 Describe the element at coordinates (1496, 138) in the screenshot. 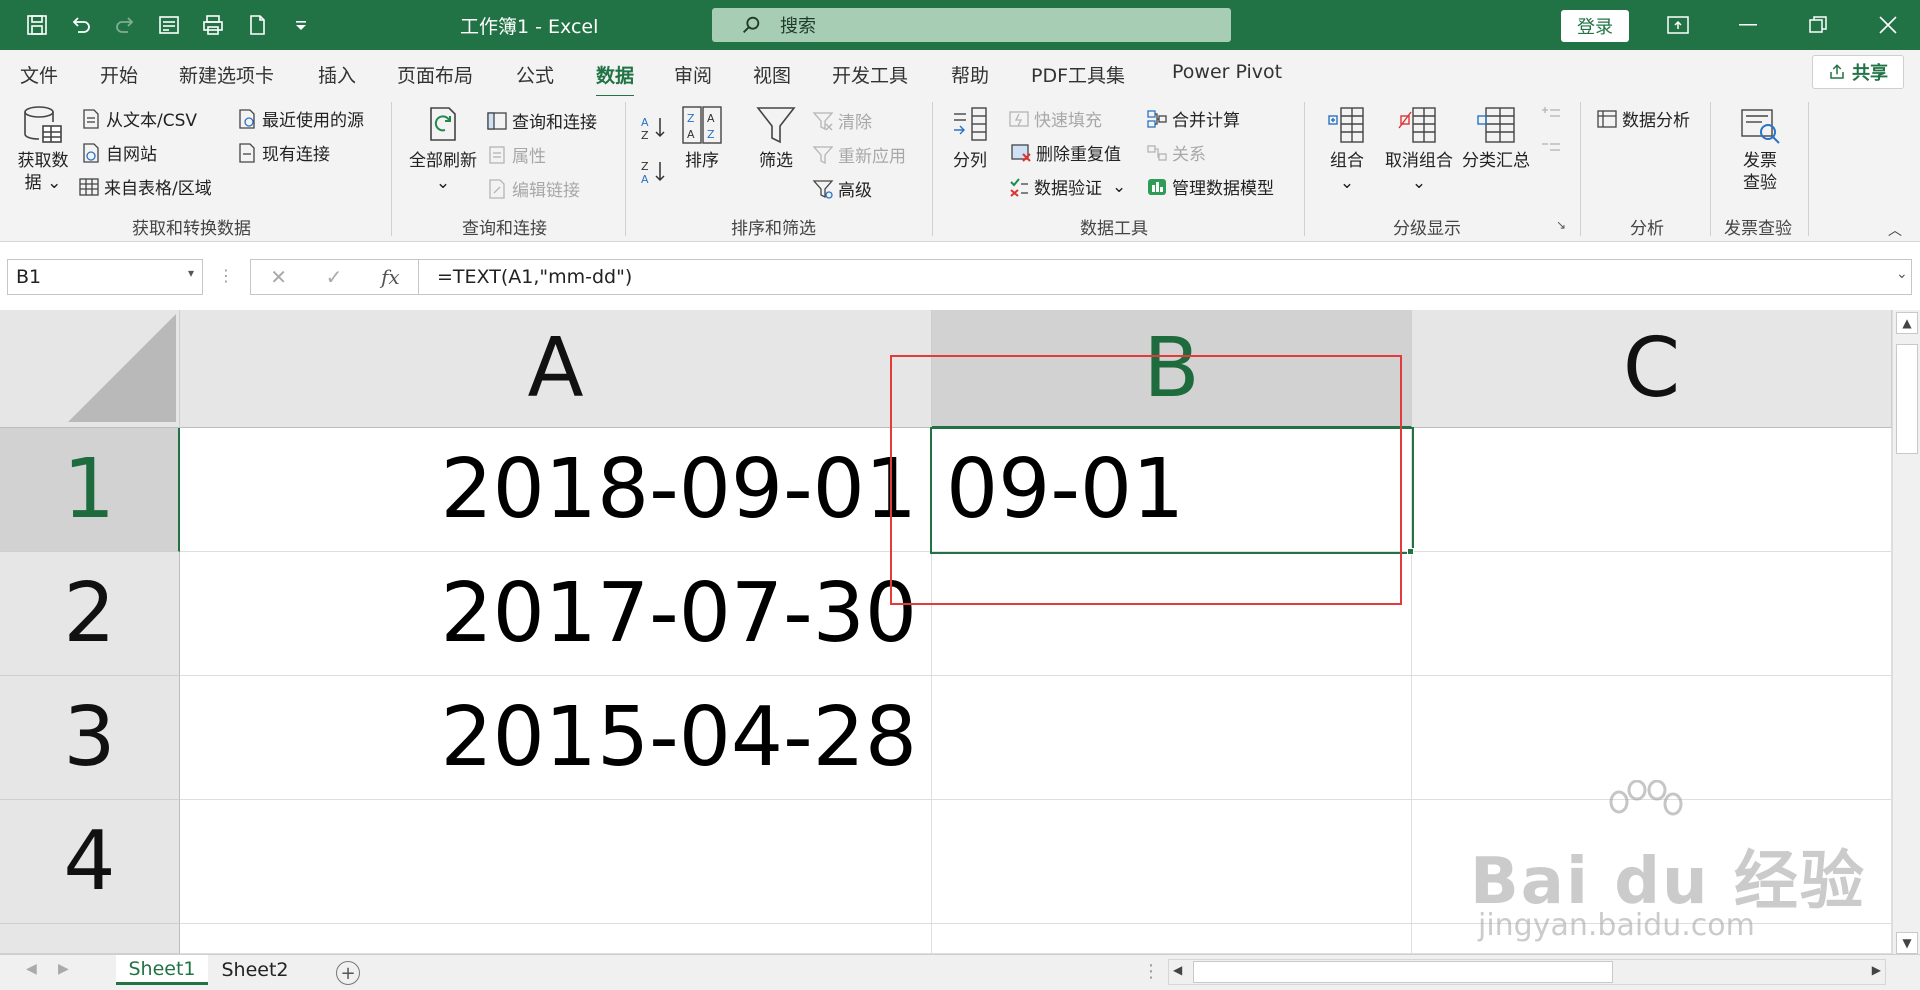

I see `subtotal-button: 分类汇总` at that location.